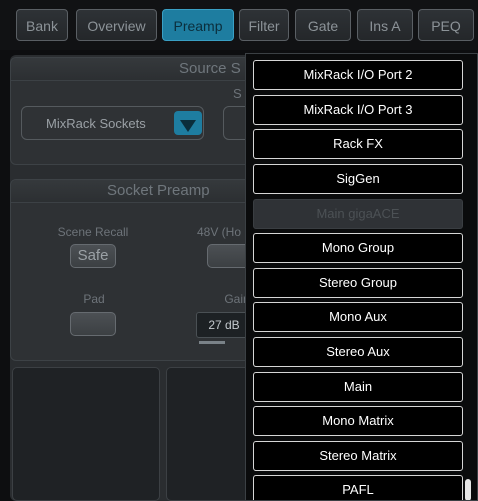  I want to click on chevron-down-icon, so click(188, 123).